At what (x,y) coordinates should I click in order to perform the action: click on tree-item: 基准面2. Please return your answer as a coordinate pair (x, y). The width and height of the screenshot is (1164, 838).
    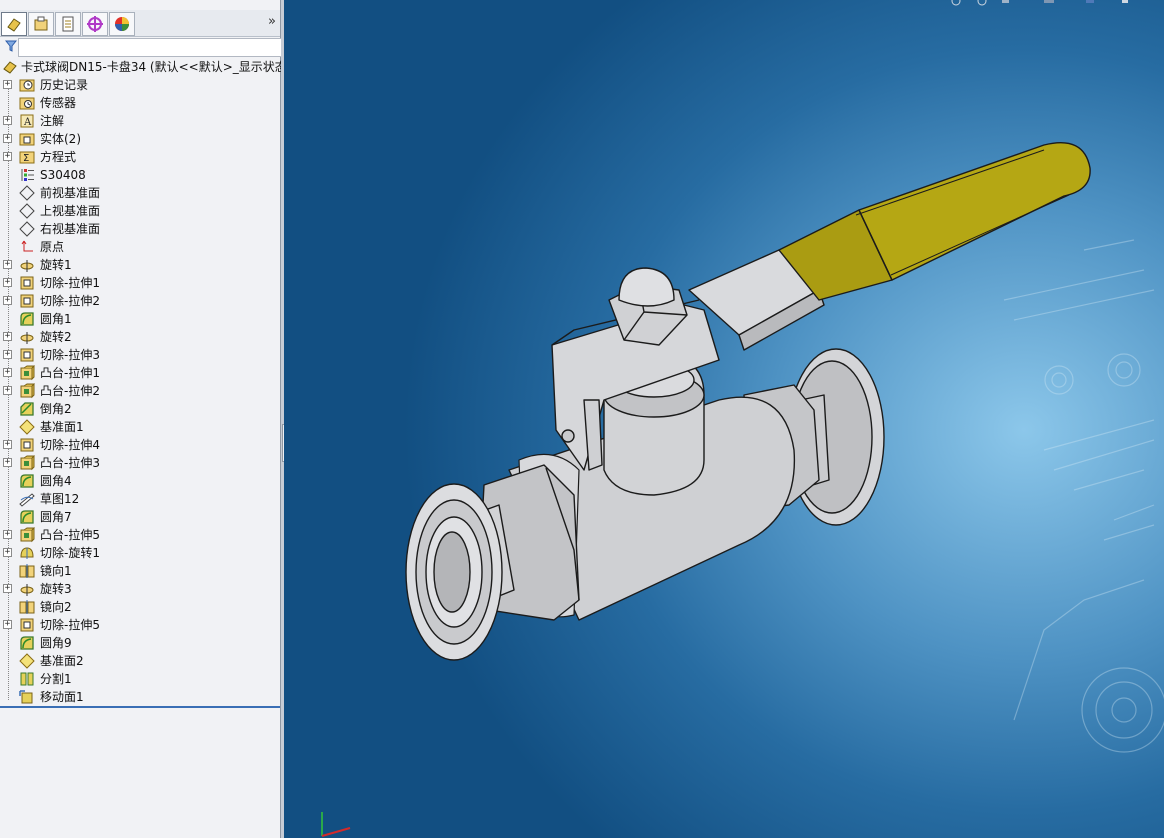
    Looking at the image, I should click on (140, 661).